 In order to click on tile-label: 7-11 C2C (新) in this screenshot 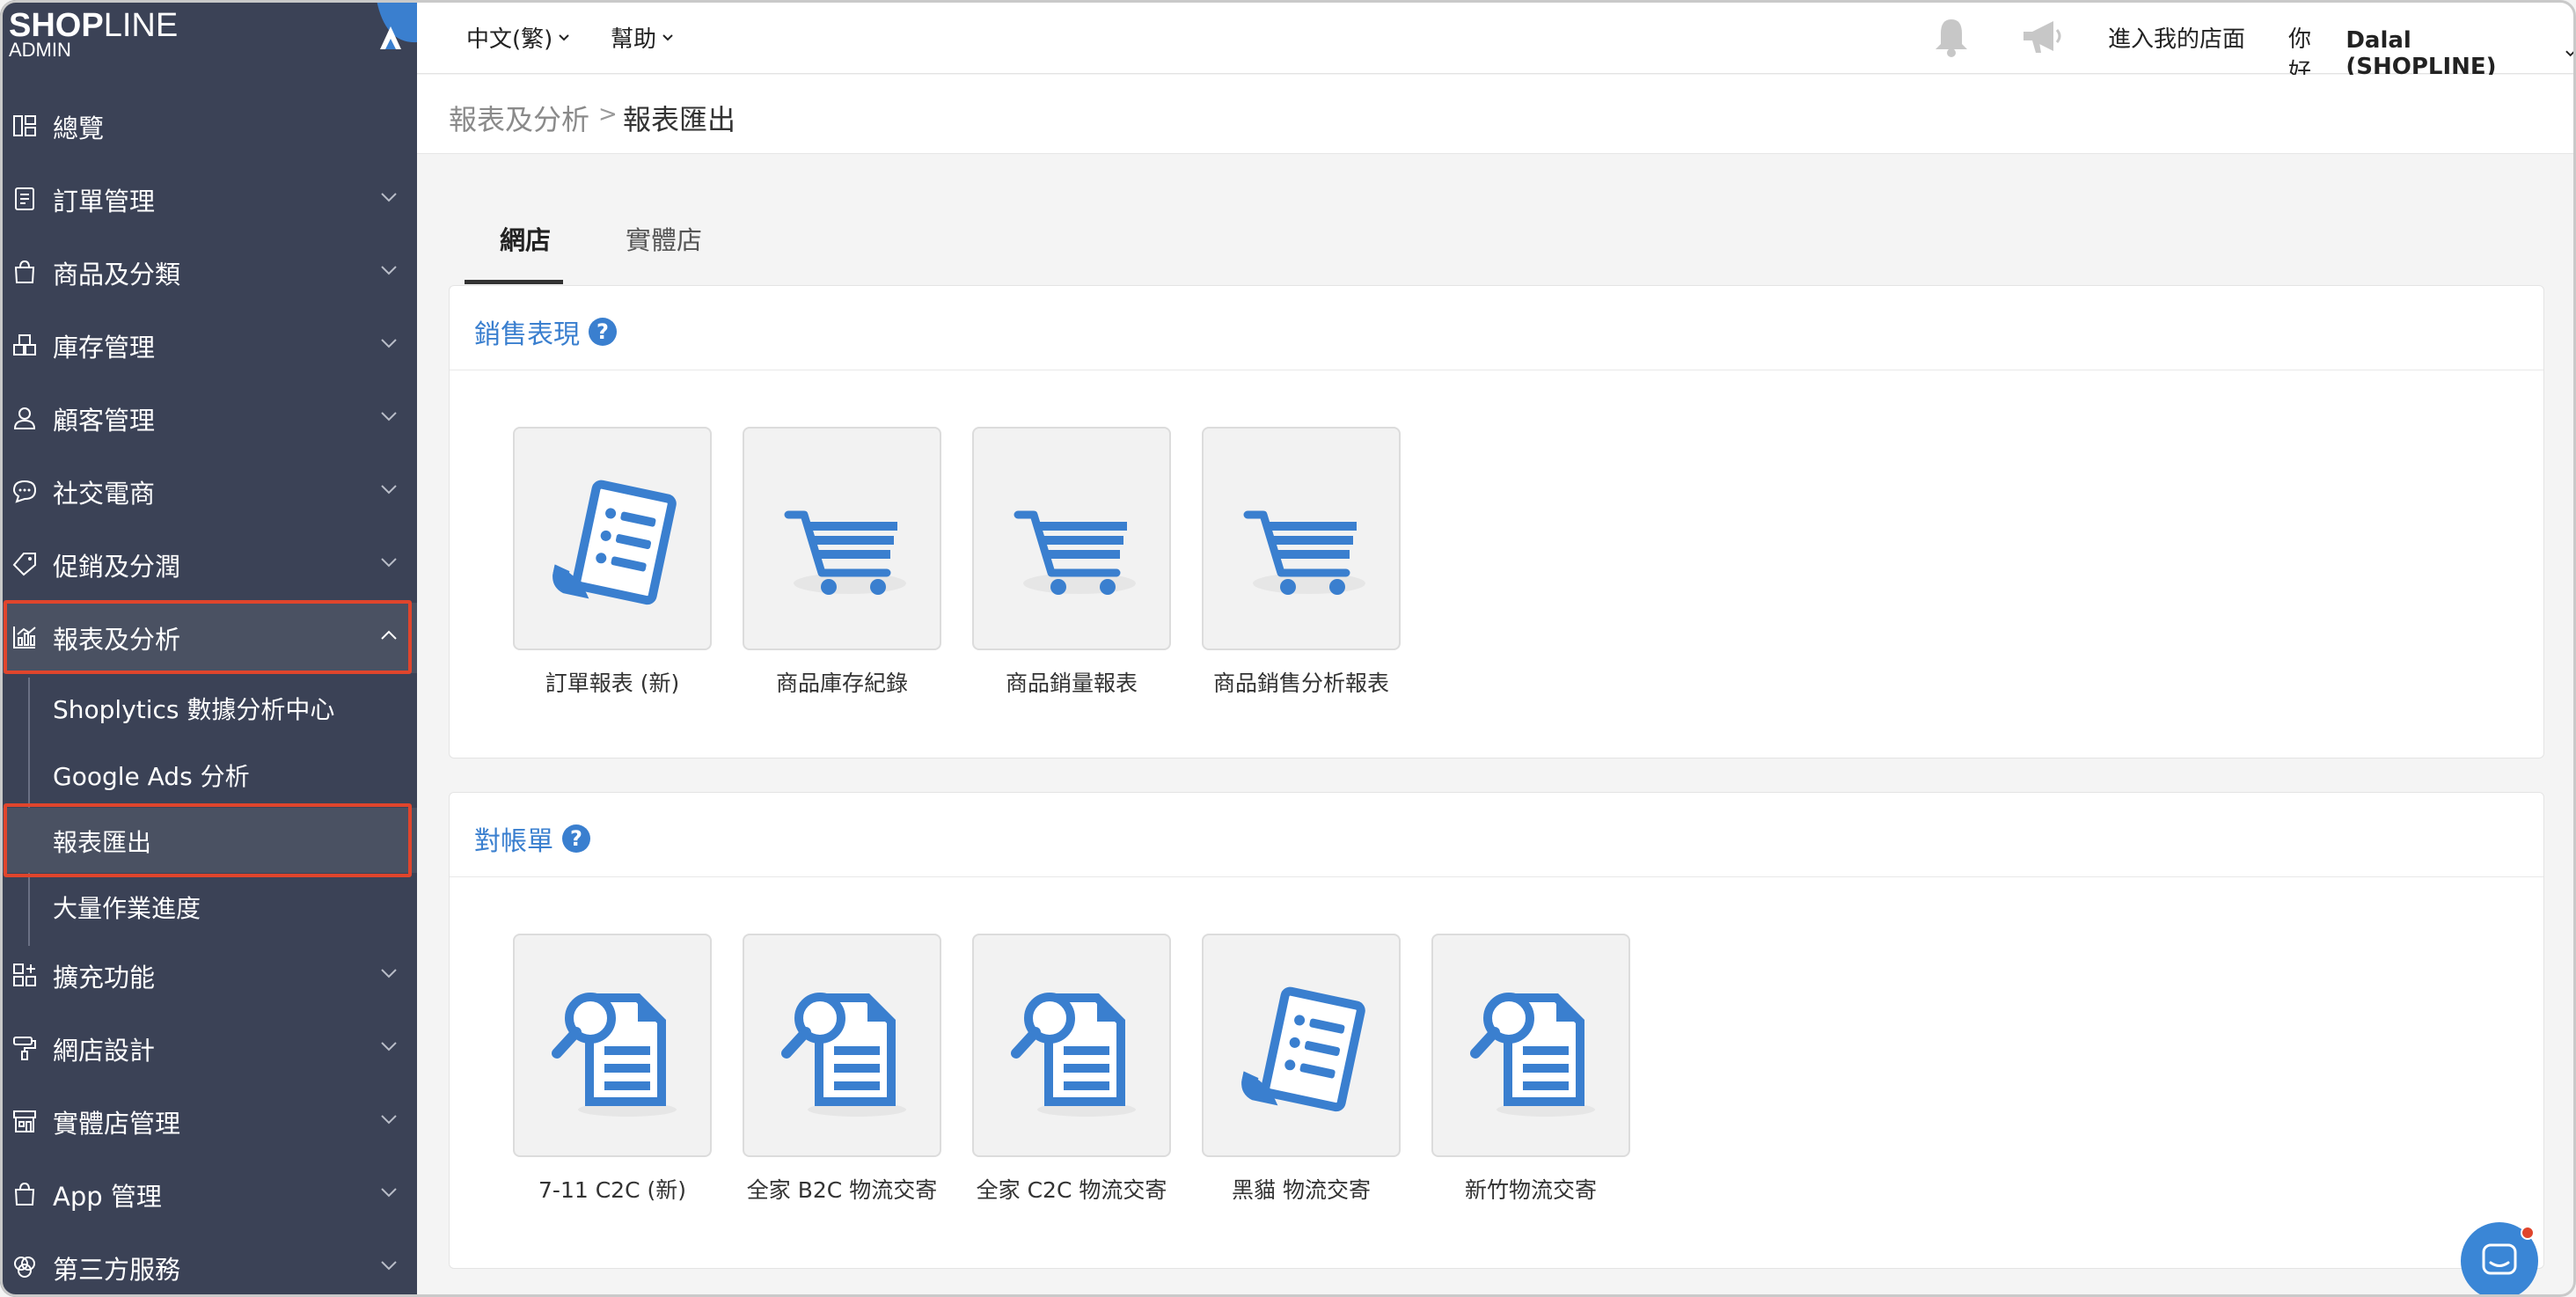, I will do `click(612, 1190)`.